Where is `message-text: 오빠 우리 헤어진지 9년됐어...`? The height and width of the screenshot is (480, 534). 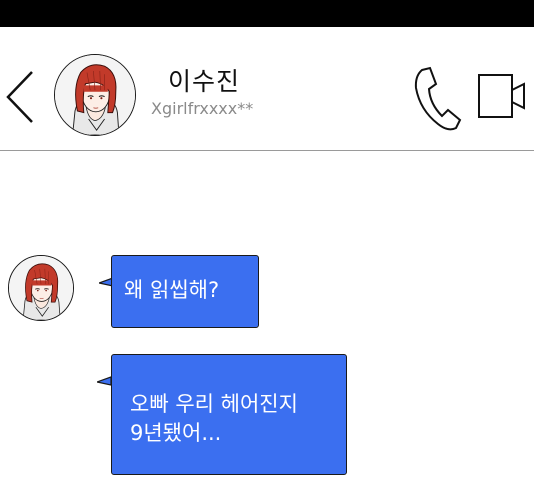
message-text: 오빠 우리 헤어진지 9년됐어... is located at coordinates (214, 418).